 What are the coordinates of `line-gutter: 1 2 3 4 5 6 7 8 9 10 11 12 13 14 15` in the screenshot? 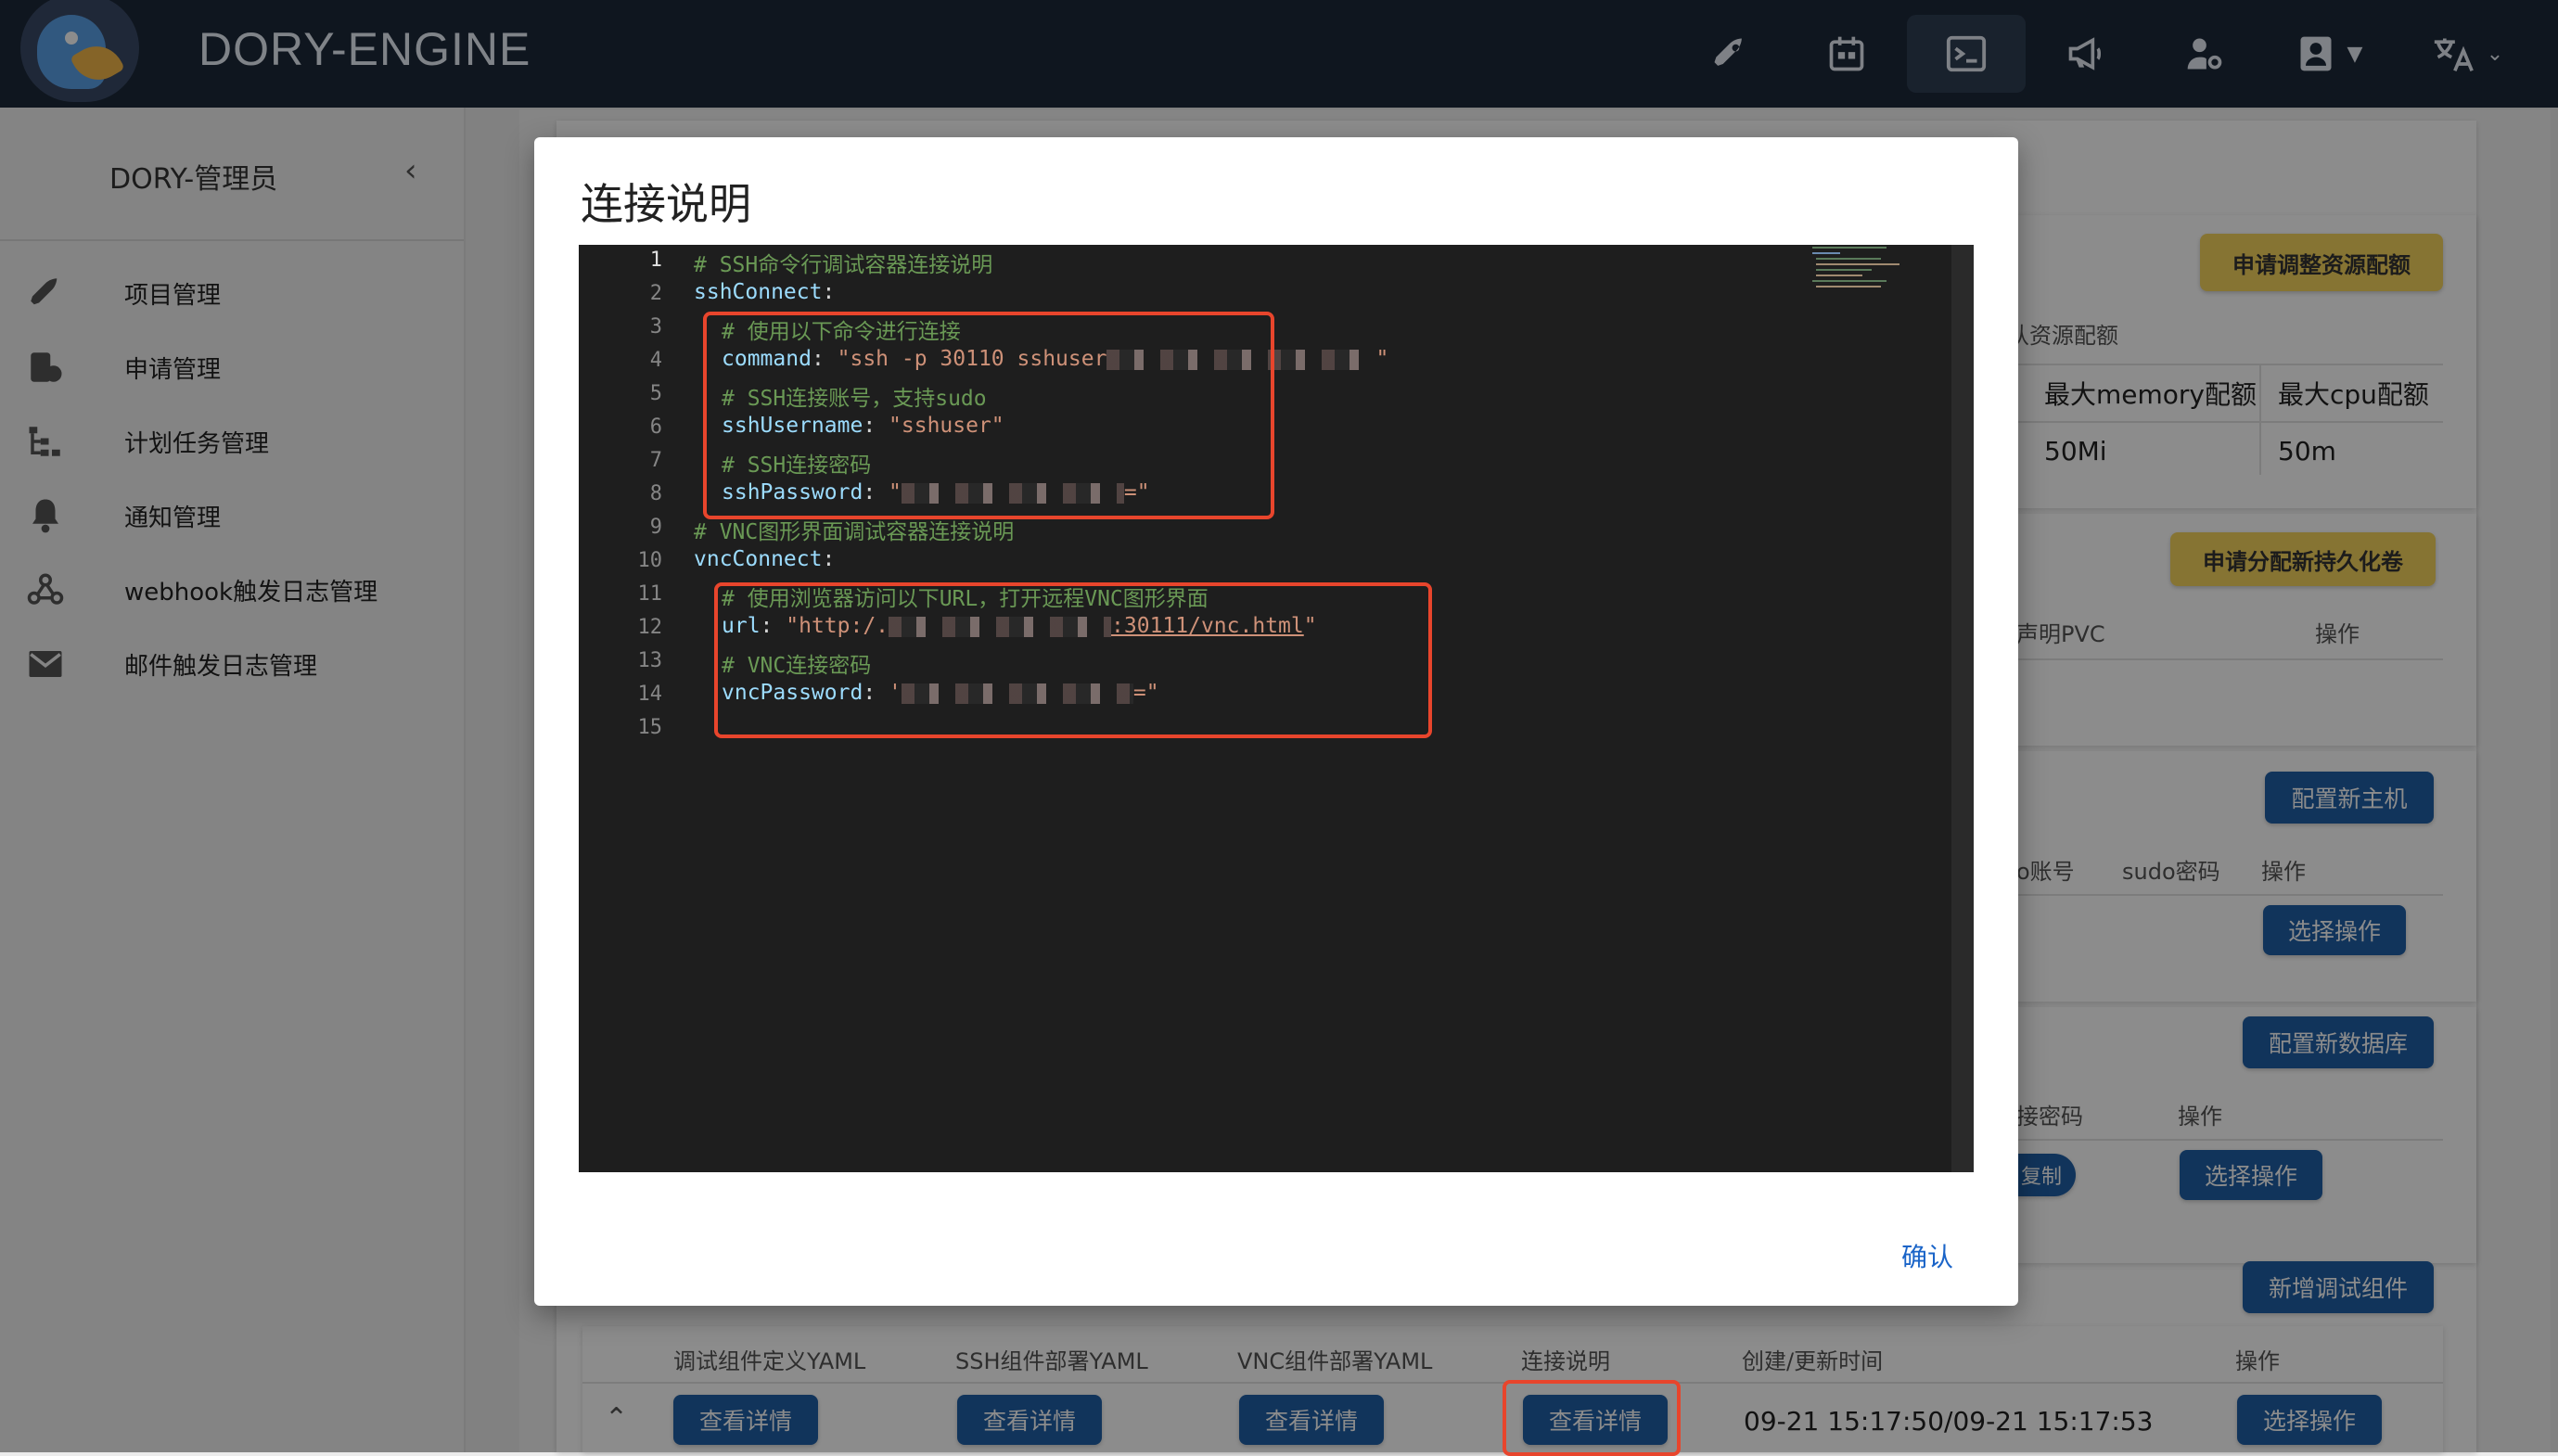 It's located at (620, 708).